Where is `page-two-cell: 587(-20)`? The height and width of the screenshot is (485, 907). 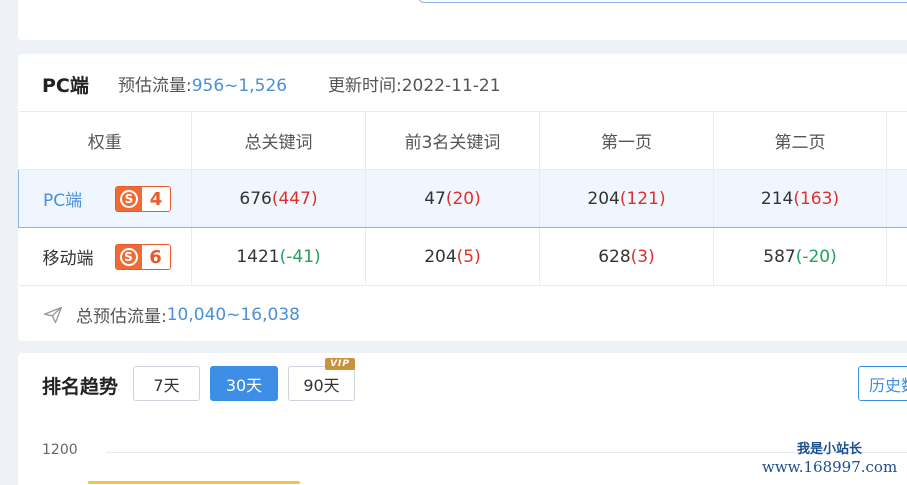
page-two-cell: 587(-20) is located at coordinates (800, 256).